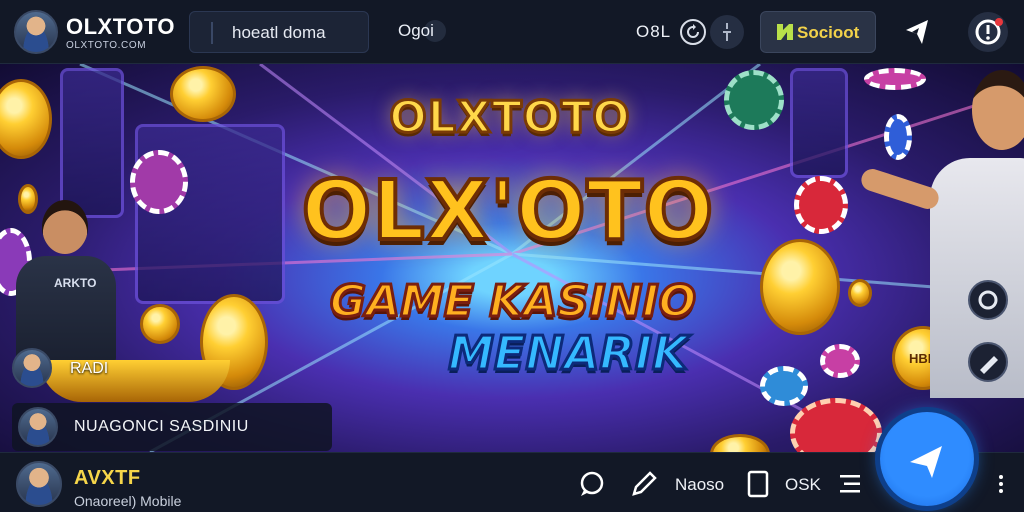  I want to click on search-value: hoeatl doma, so click(279, 32).